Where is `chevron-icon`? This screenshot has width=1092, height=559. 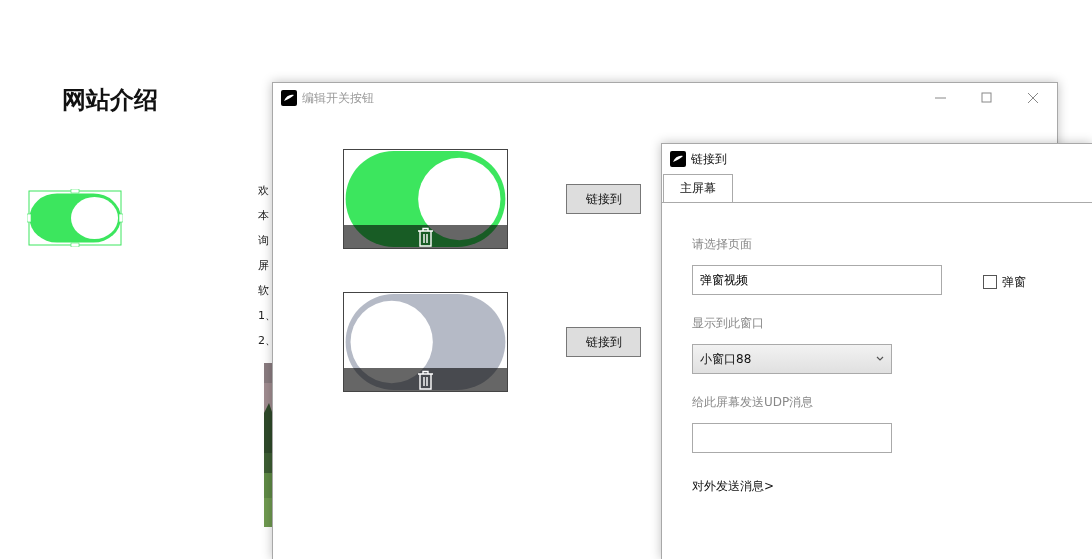 chevron-icon is located at coordinates (880, 359).